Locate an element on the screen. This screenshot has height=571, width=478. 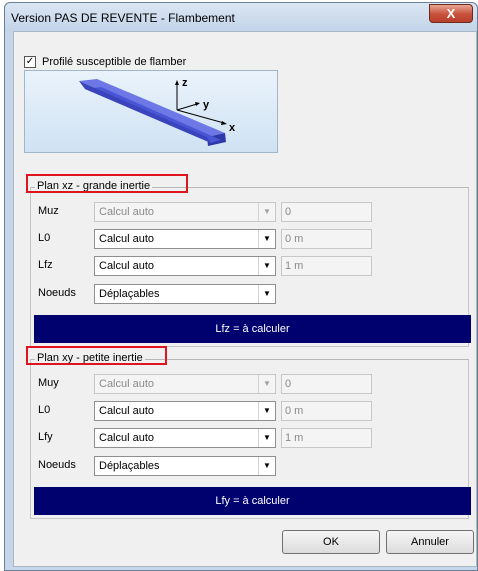
noeuds-xz-row: Noeuds Déplaçables ▼ is located at coordinates (249, 294).